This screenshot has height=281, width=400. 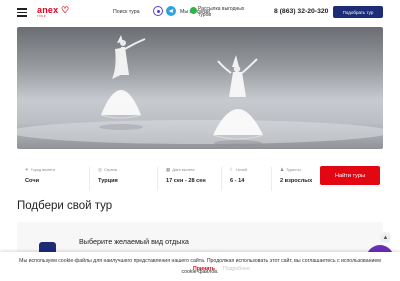 I want to click on field-value: 2 взрослых, so click(x=296, y=181).